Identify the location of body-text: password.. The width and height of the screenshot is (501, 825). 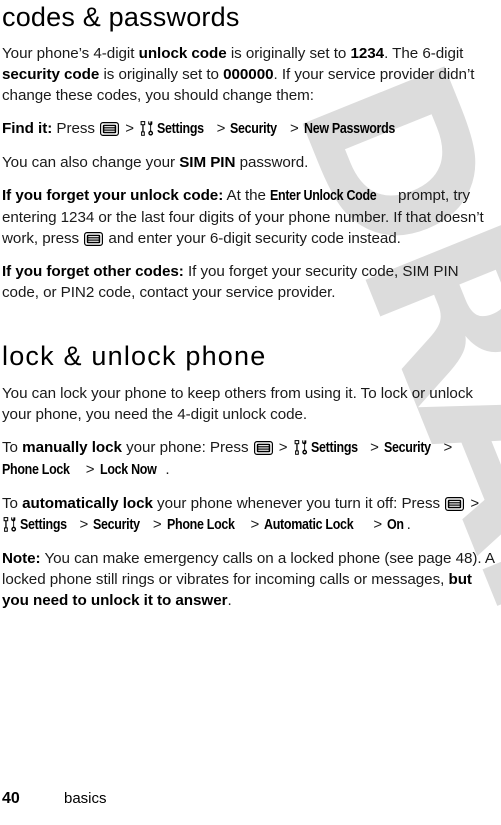
(272, 162).